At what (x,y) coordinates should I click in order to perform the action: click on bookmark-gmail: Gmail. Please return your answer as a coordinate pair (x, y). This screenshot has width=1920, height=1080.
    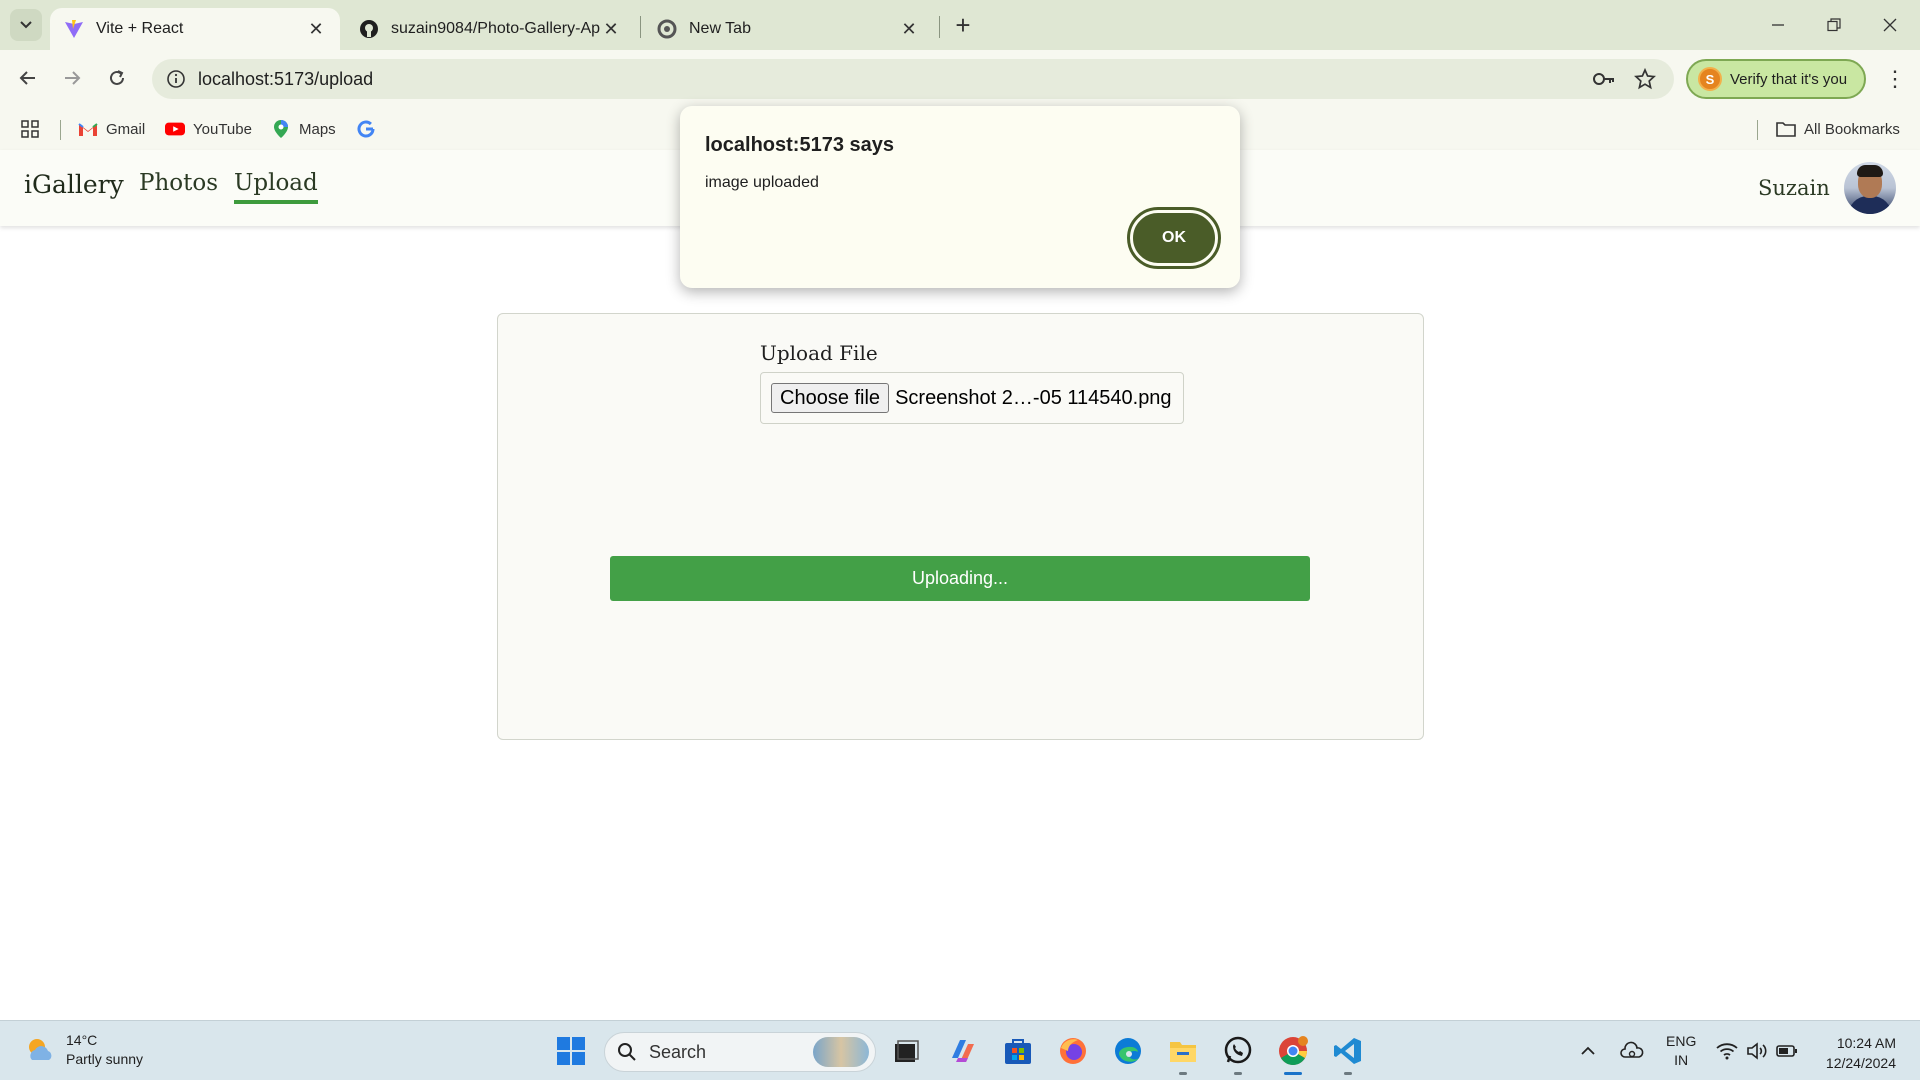
    Looking at the image, I should click on (111, 129).